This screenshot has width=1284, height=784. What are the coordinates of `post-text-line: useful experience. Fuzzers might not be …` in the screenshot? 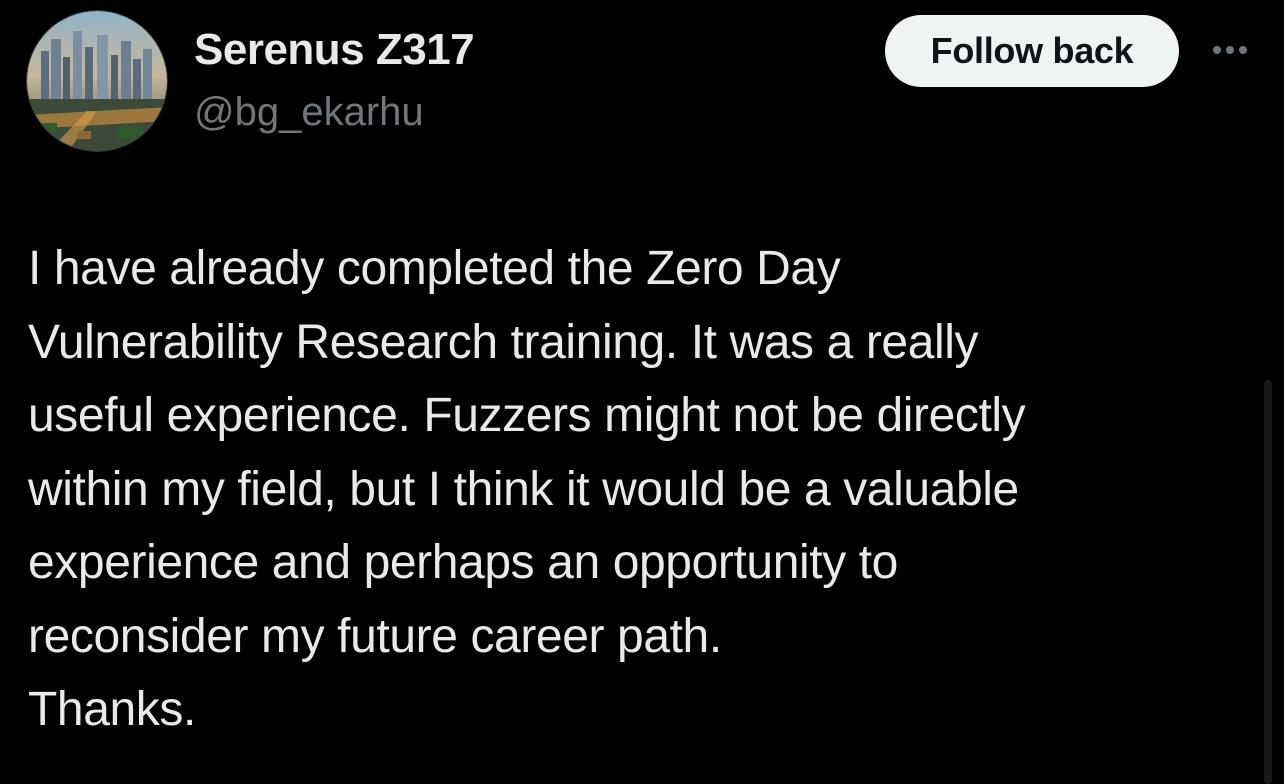 It's located at (527, 415).